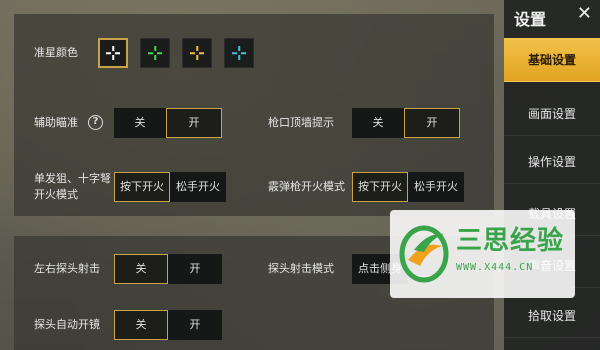  I want to click on aim-assist-label: 辅助瞄准, so click(56, 122).